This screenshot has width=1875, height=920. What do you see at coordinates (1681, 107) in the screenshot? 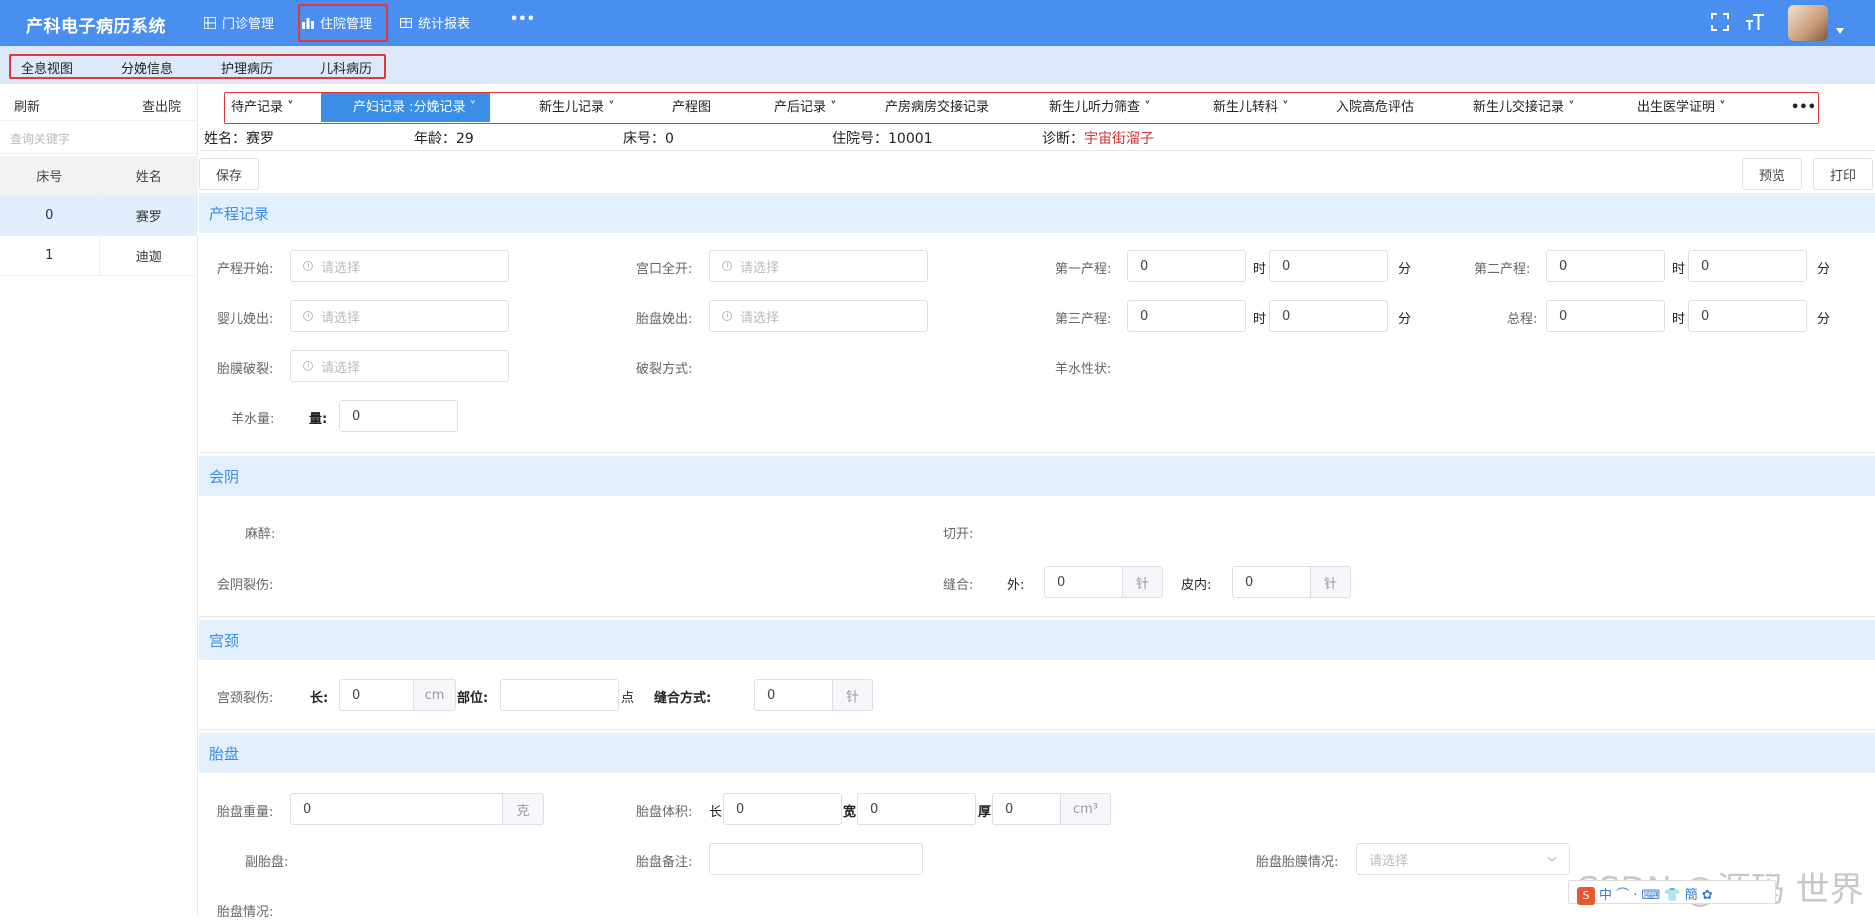
I see `tab-birth-certificate: 出生医学证明 ˅` at bounding box center [1681, 107].